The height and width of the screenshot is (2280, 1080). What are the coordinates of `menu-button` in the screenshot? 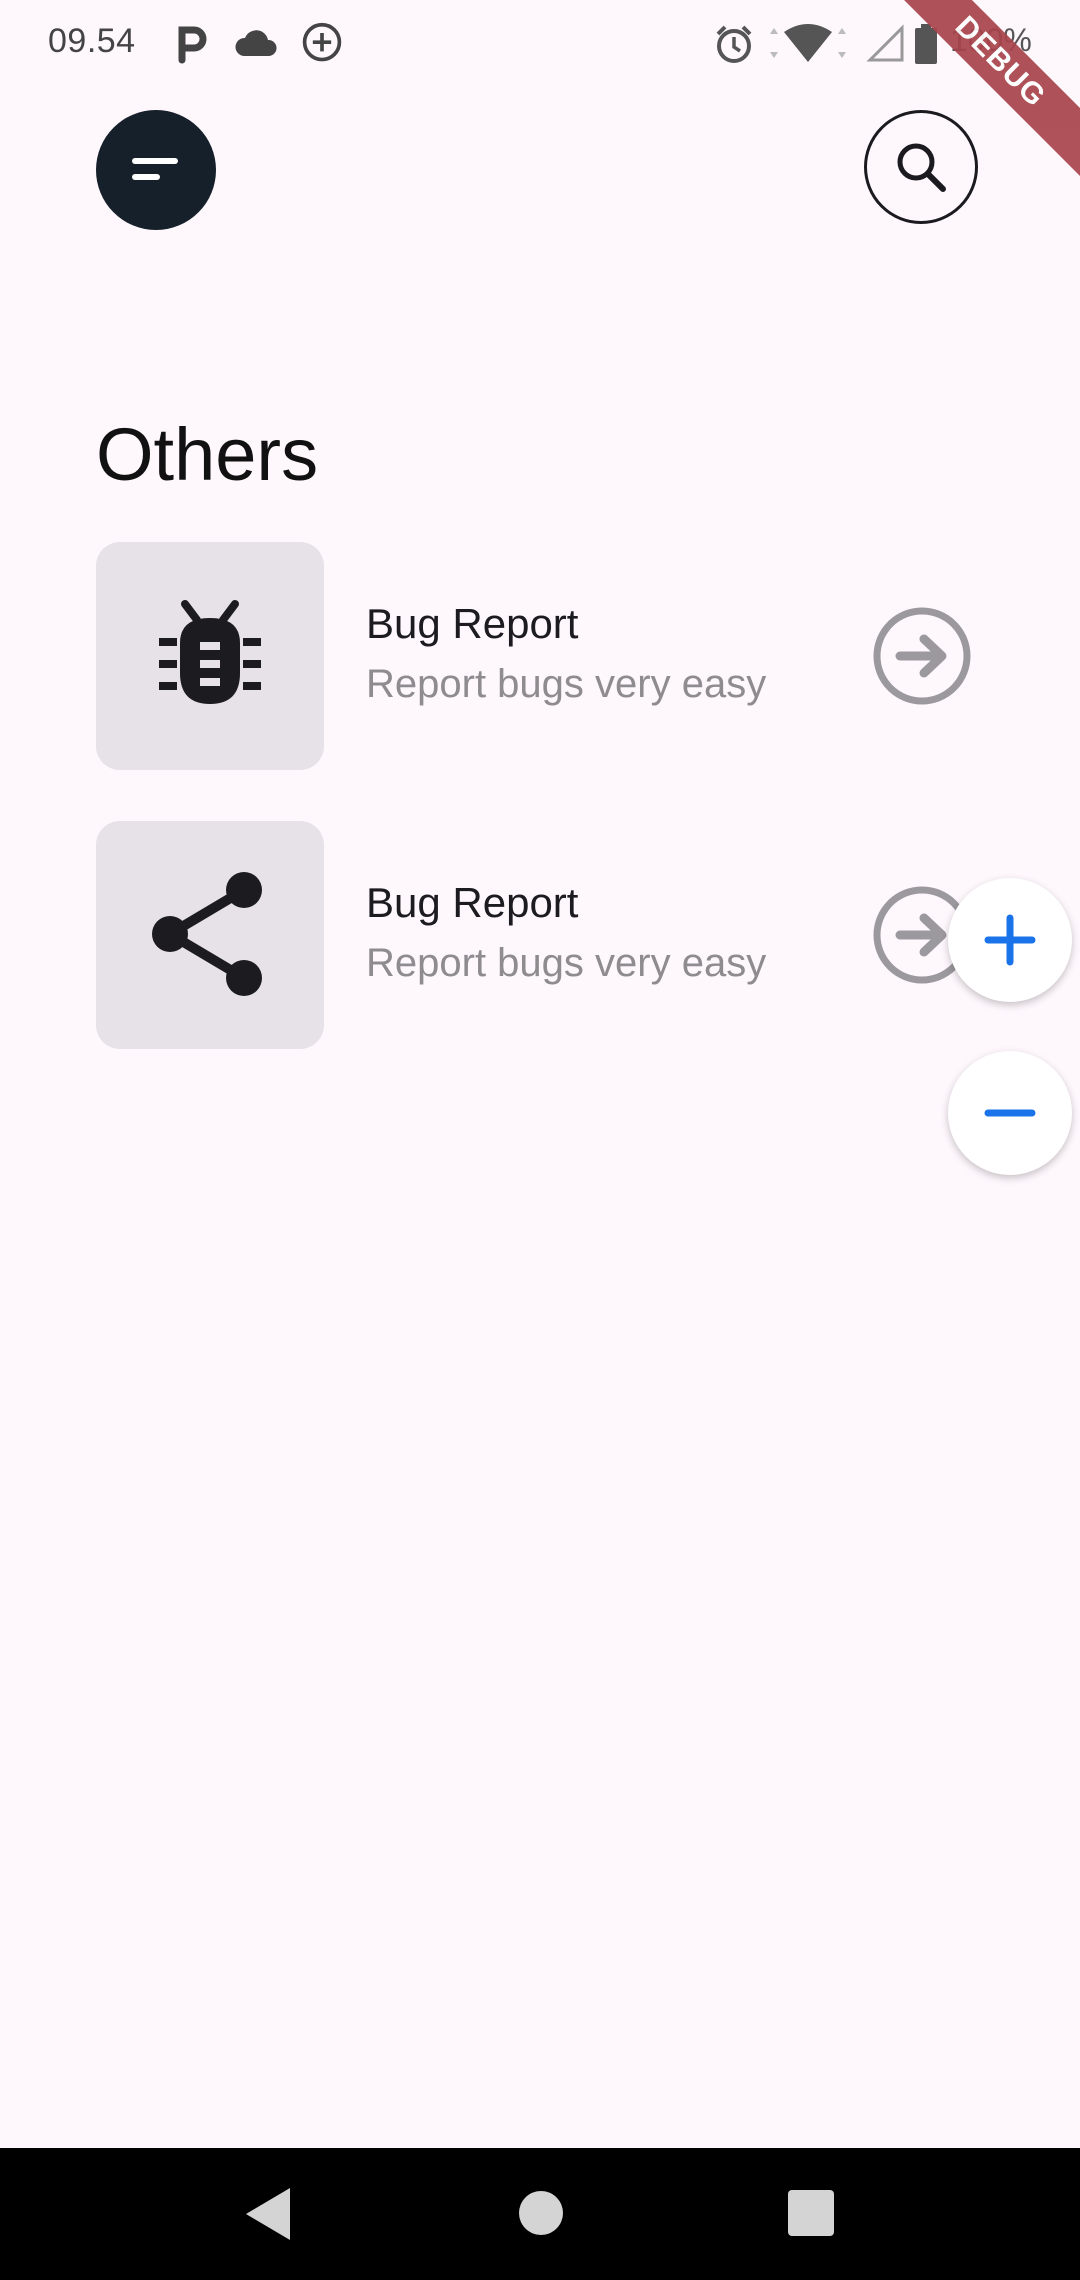 It's located at (156, 170).